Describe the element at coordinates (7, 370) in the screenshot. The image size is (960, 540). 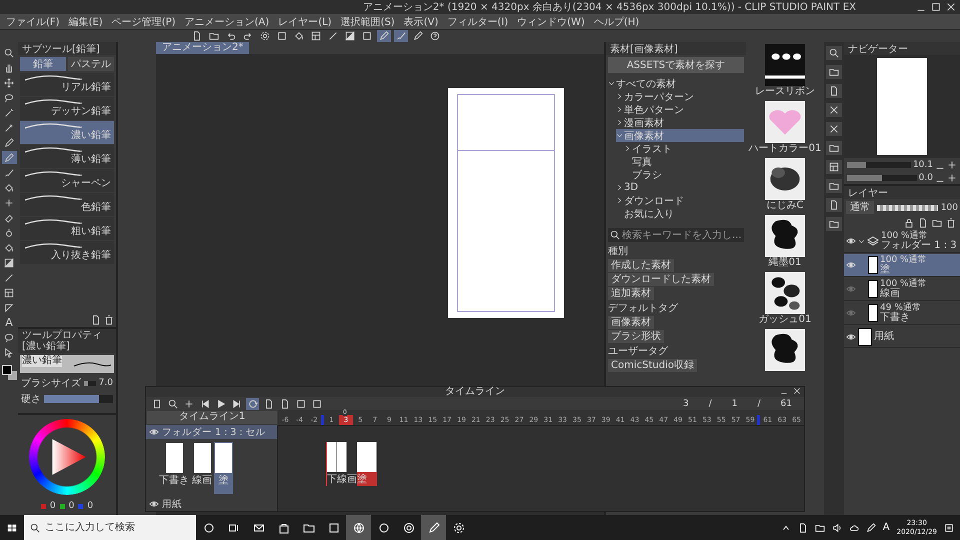
I see `foreground-color-swatch` at that location.